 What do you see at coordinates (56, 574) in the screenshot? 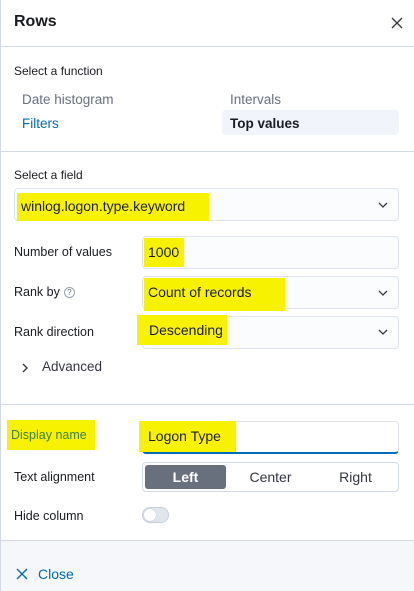
I see `close-button: Close` at bounding box center [56, 574].